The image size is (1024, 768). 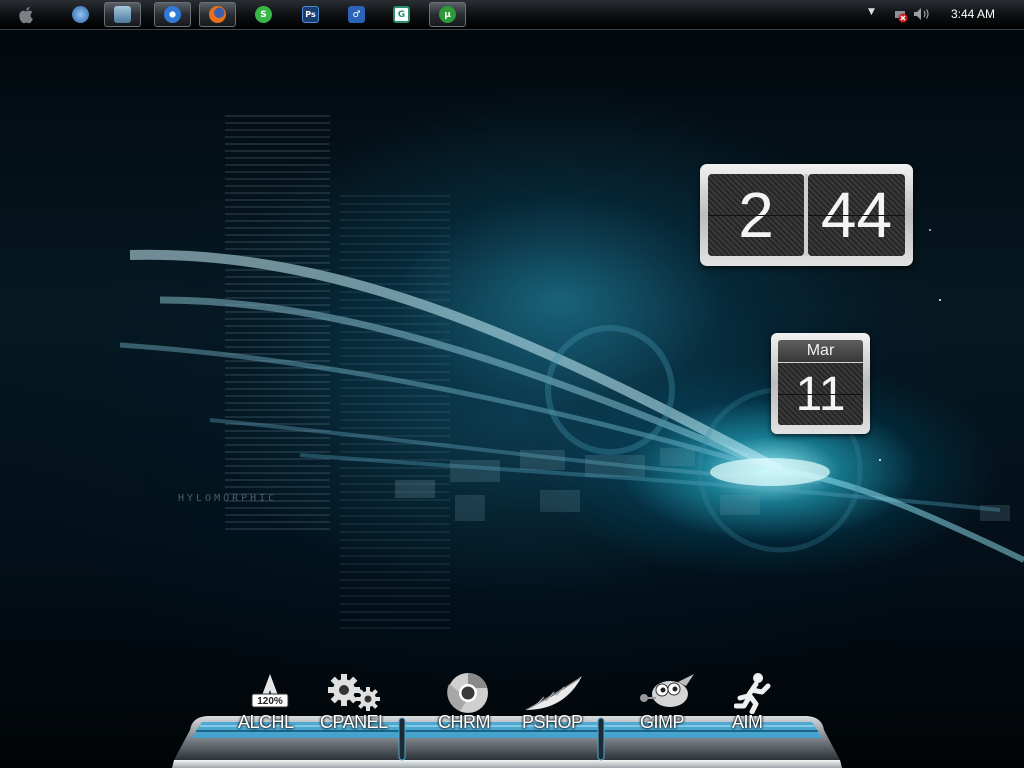 What do you see at coordinates (820, 351) in the screenshot?
I see `calendar-month: Mar` at bounding box center [820, 351].